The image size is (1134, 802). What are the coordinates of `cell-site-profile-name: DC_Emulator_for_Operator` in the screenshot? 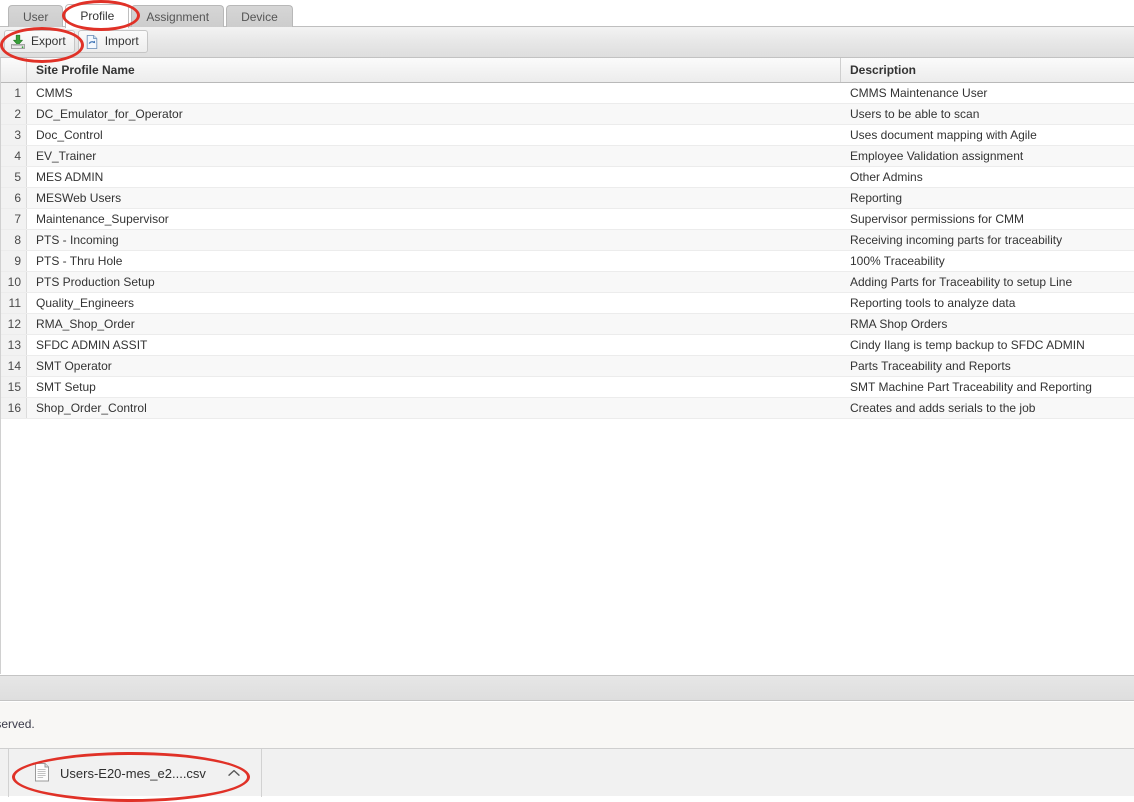 It's located at (109, 114).